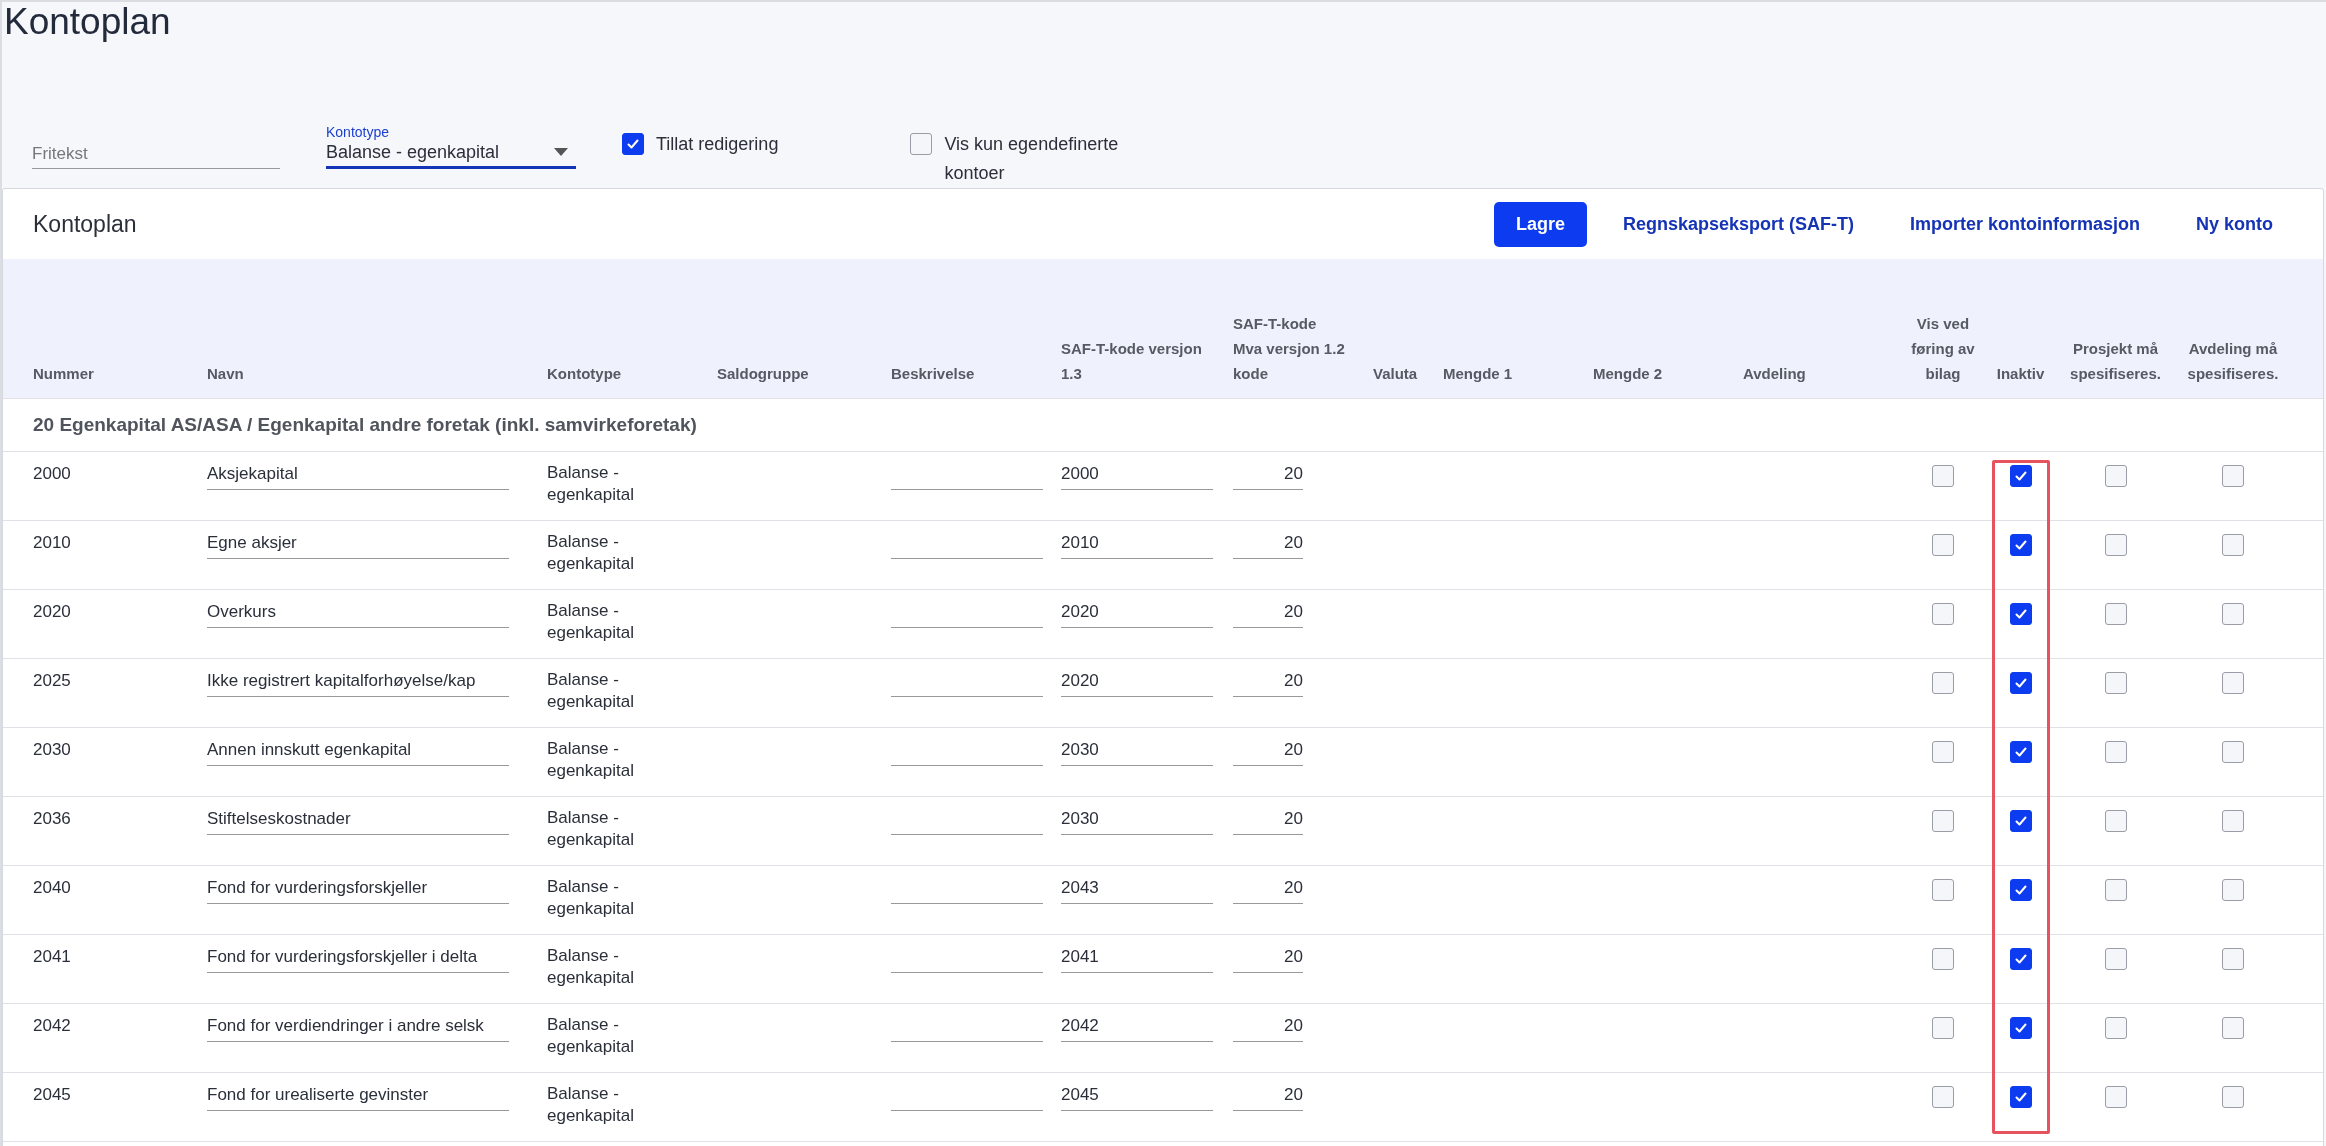  I want to click on column-header: Valuta, so click(1395, 373).